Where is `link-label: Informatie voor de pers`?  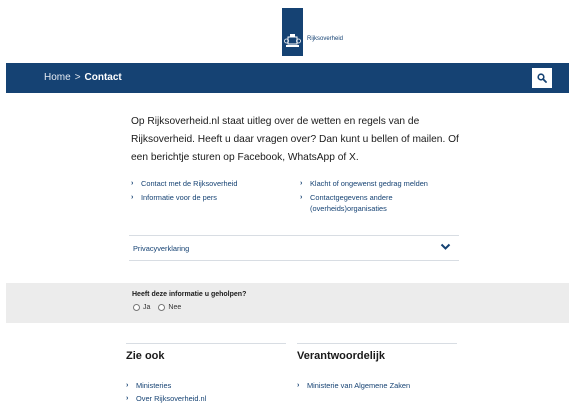 link-label: Informatie voor de pers is located at coordinates (179, 197).